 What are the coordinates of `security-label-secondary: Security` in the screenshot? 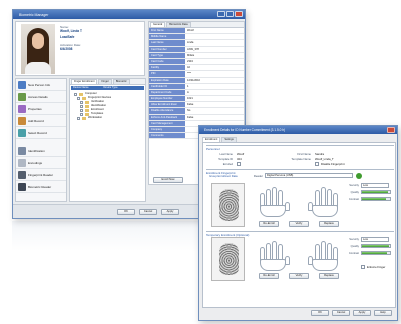 It's located at (354, 239).